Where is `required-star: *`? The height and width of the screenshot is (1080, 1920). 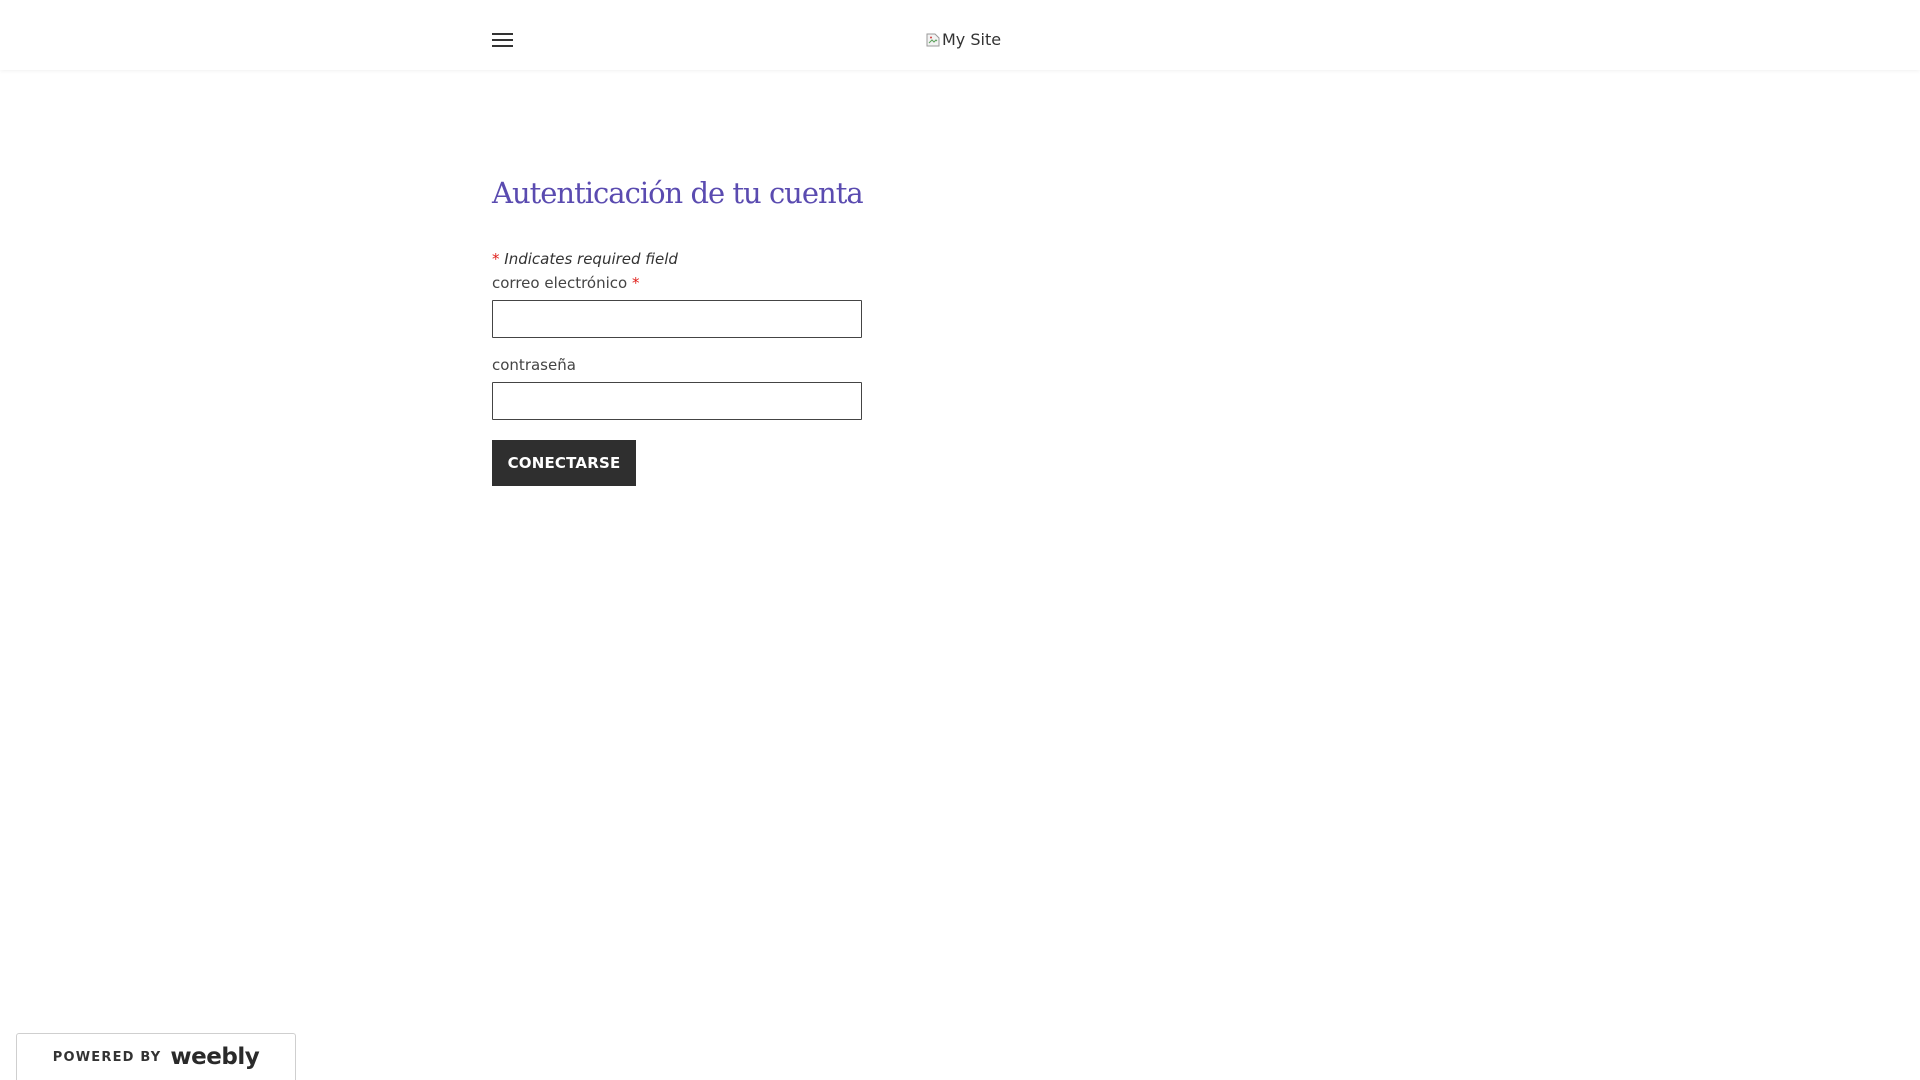 required-star: * is located at coordinates (496, 259).